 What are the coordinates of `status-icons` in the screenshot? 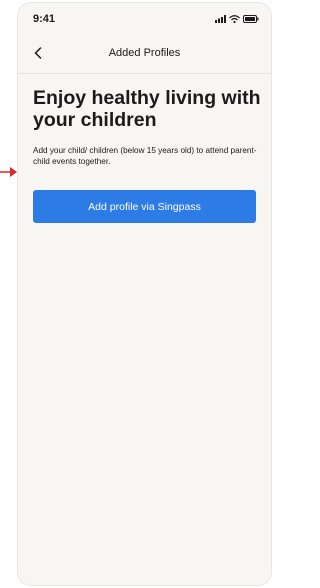 It's located at (237, 19).